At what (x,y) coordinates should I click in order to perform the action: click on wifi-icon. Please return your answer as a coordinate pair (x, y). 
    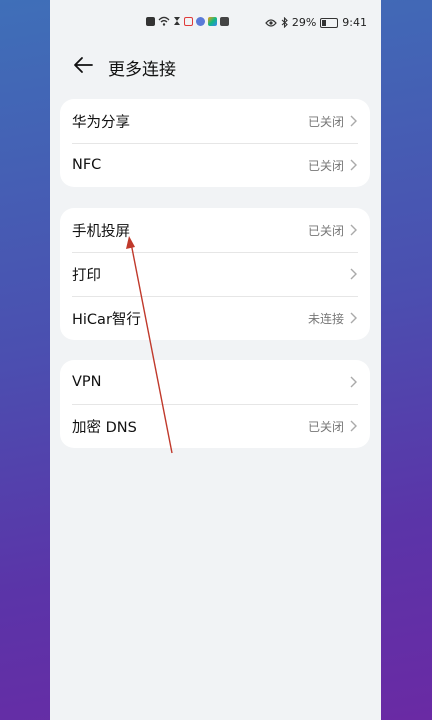
    Looking at the image, I should click on (164, 21).